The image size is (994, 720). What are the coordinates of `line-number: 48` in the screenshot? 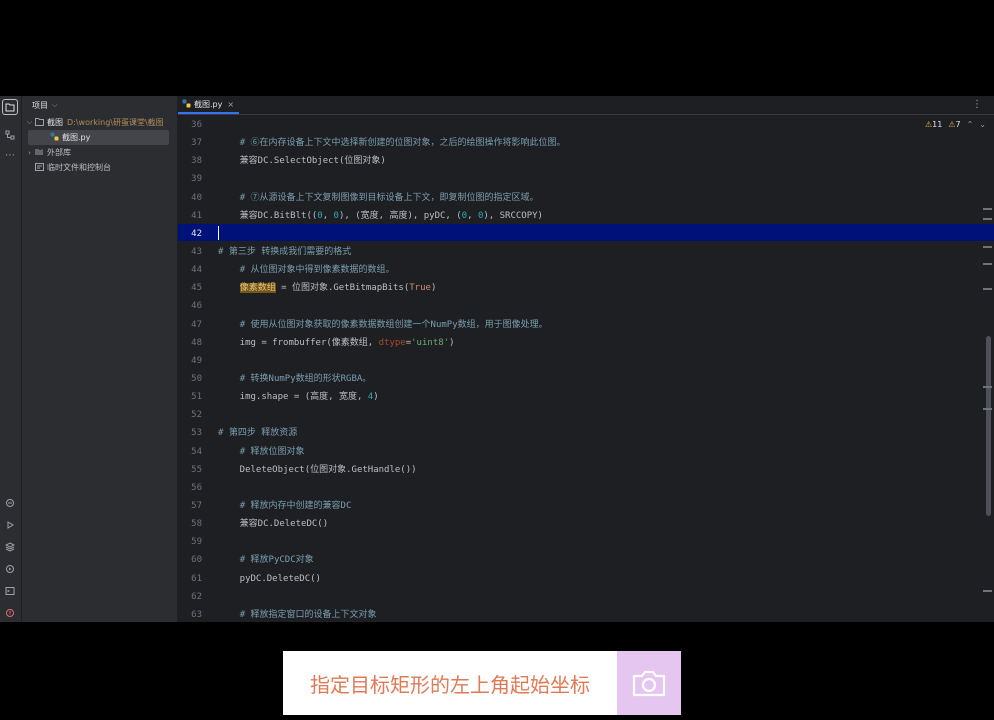 It's located at (196, 342).